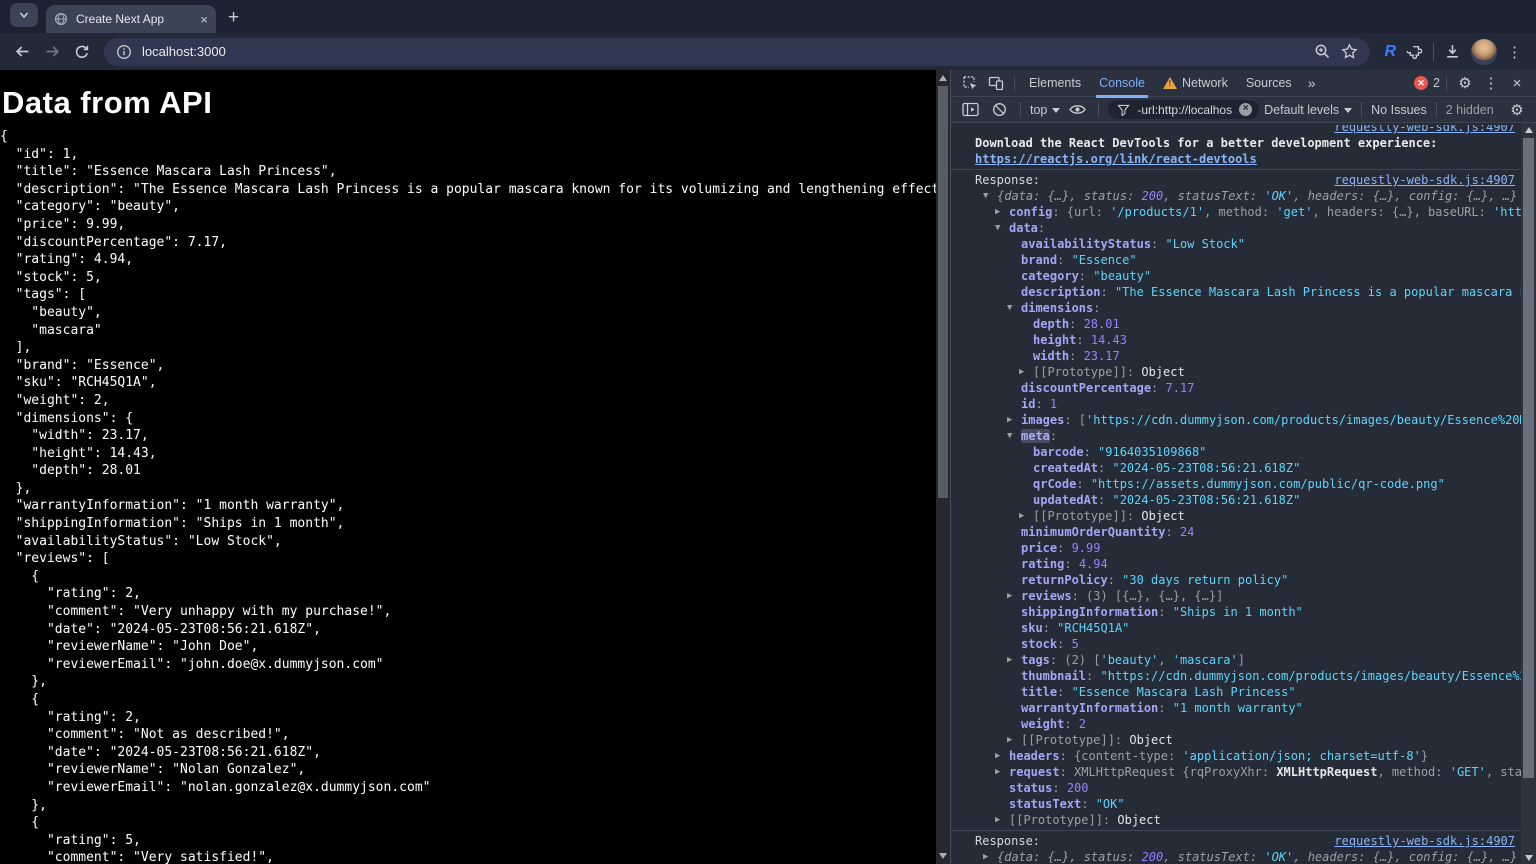  Describe the element at coordinates (1465, 83) in the screenshot. I see `devtools-settings-icon: ⚙` at that location.